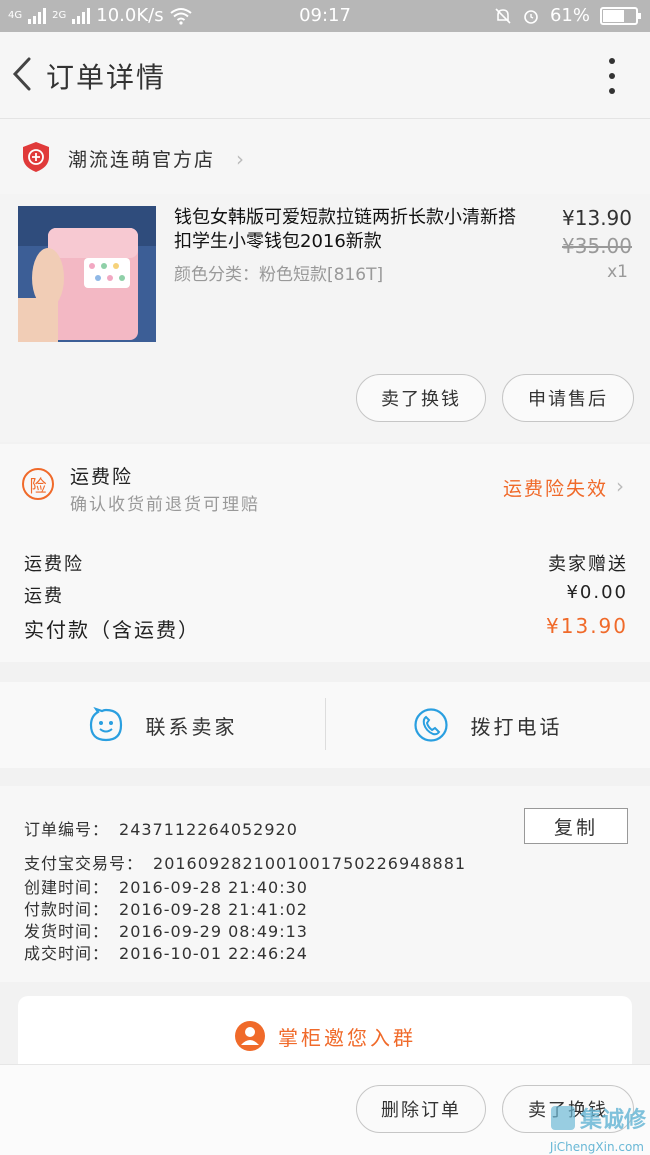 The width and height of the screenshot is (650, 1155). Describe the element at coordinates (310, 863) in the screenshot. I see `alipay-value: 2016092821001001750226948881` at that location.